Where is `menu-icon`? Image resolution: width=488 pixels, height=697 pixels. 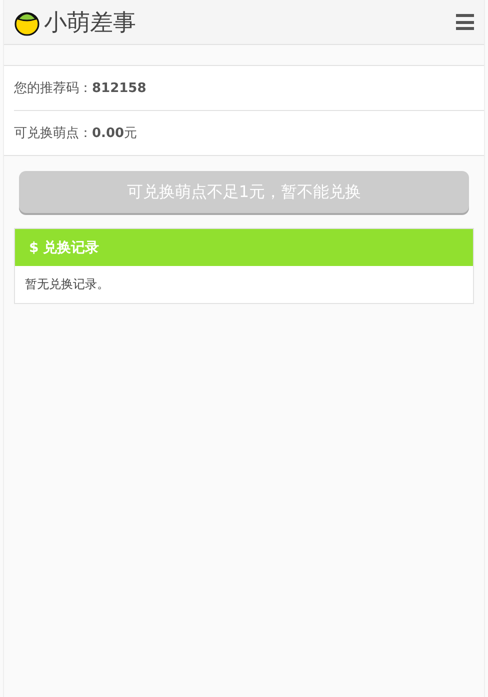
menu-icon is located at coordinates (465, 22).